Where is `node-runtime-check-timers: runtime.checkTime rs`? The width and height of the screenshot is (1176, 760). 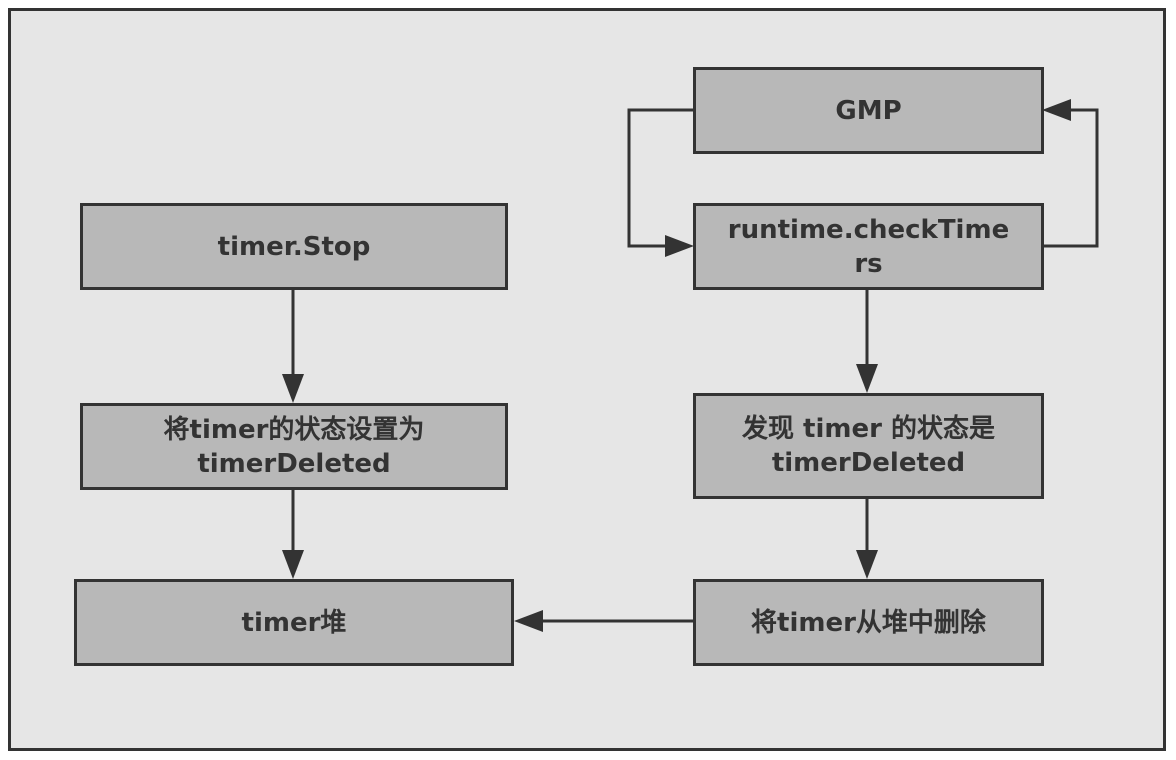
node-runtime-check-timers: runtime.checkTime rs is located at coordinates (868, 246).